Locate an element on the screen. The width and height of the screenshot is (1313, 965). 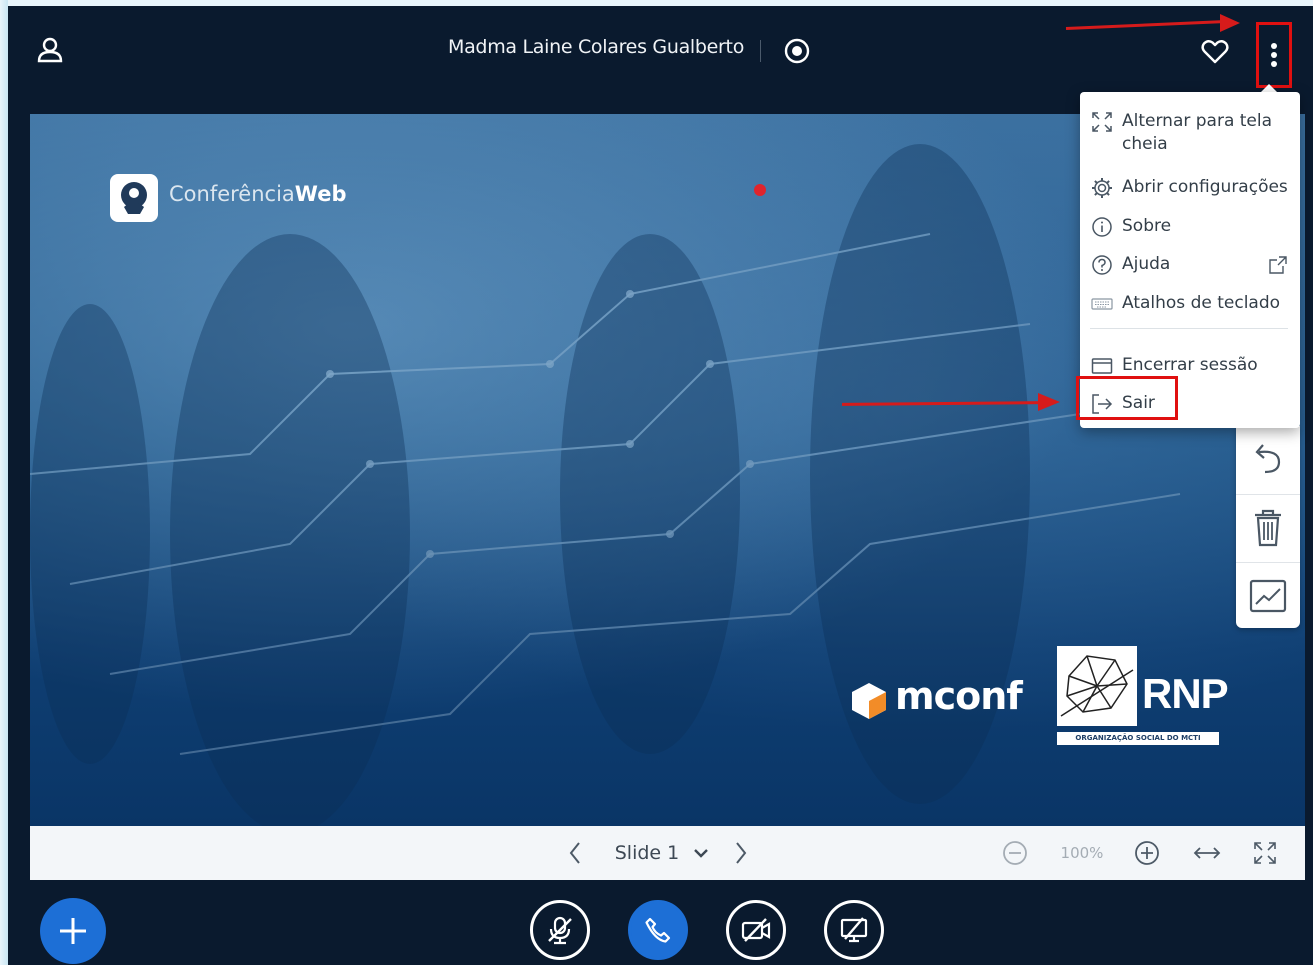
undo-button is located at coordinates (1268, 459).